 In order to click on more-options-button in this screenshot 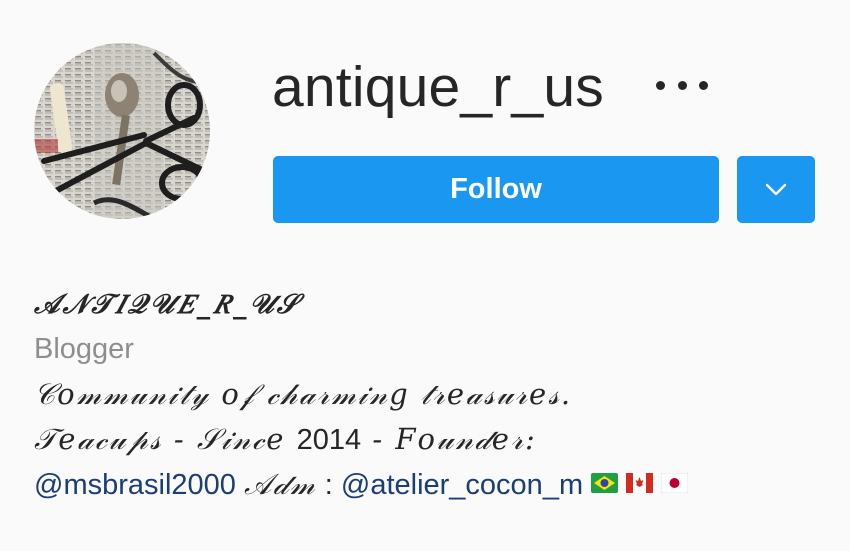, I will do `click(682, 85)`.